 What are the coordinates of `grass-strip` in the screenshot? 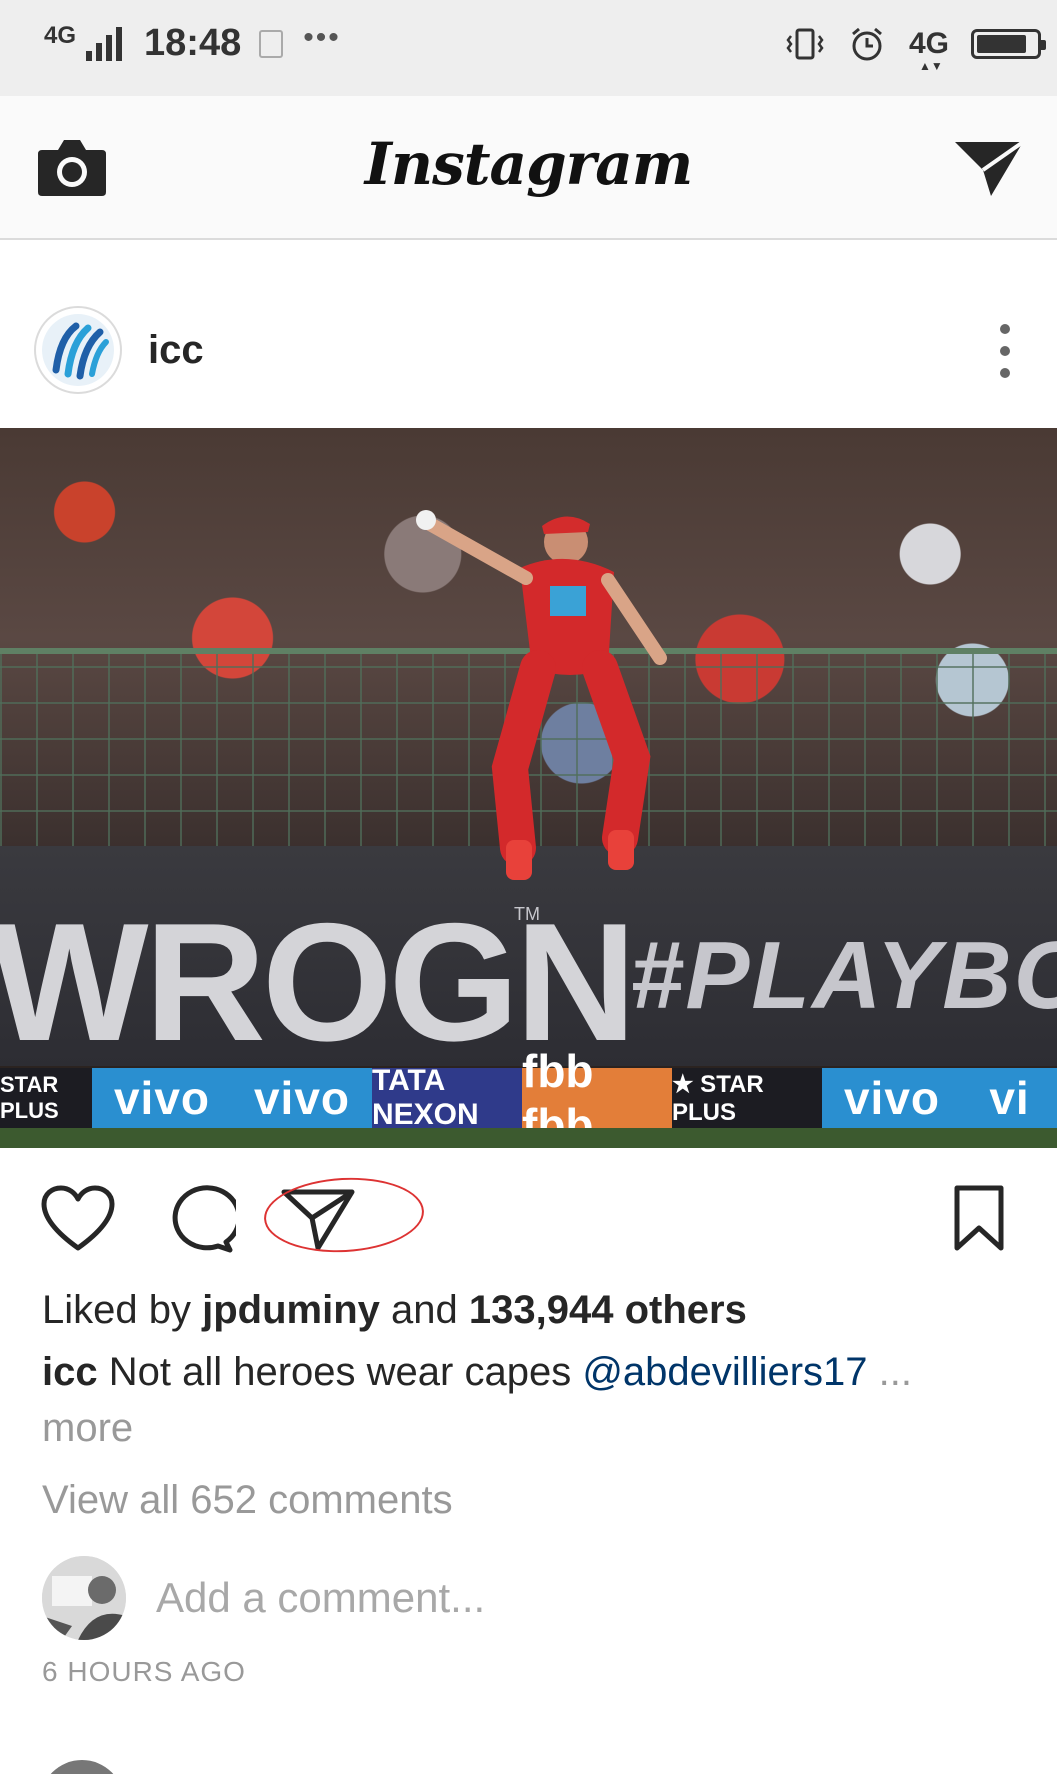 It's located at (528, 1138).